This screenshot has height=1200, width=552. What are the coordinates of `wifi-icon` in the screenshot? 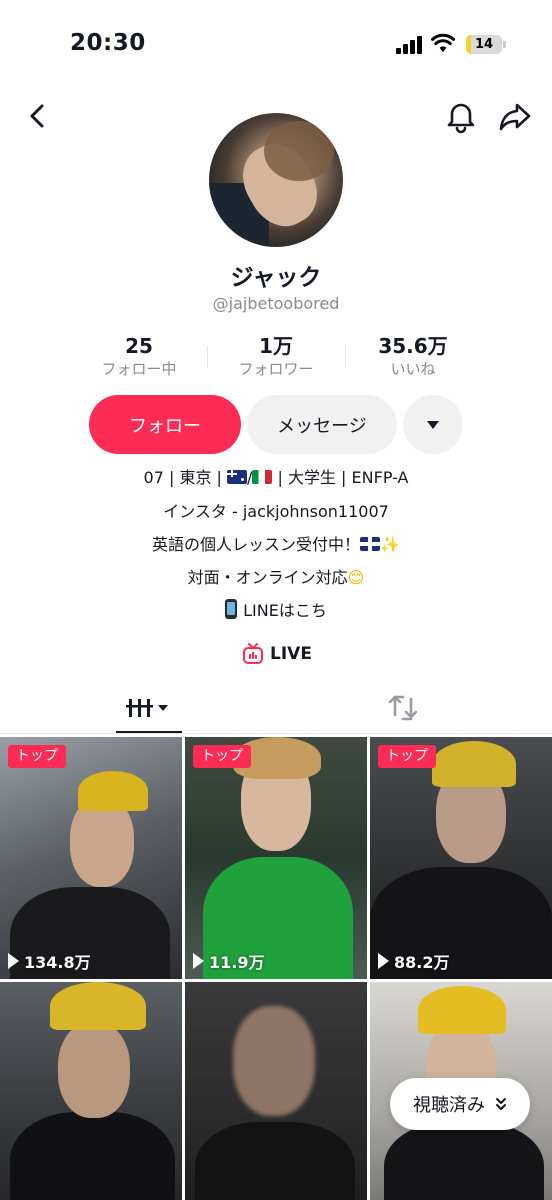 It's located at (443, 42).